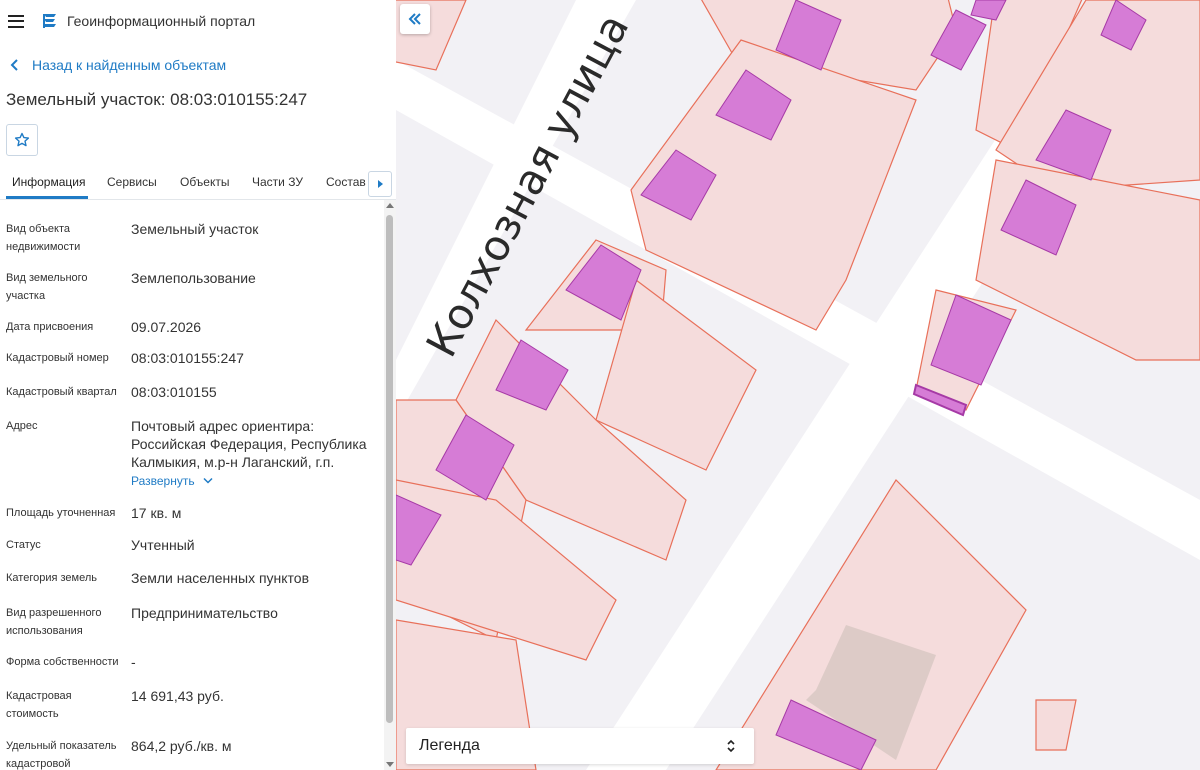 The width and height of the screenshot is (1200, 770). What do you see at coordinates (23, 545) in the screenshot?
I see `property-label: Статус` at bounding box center [23, 545].